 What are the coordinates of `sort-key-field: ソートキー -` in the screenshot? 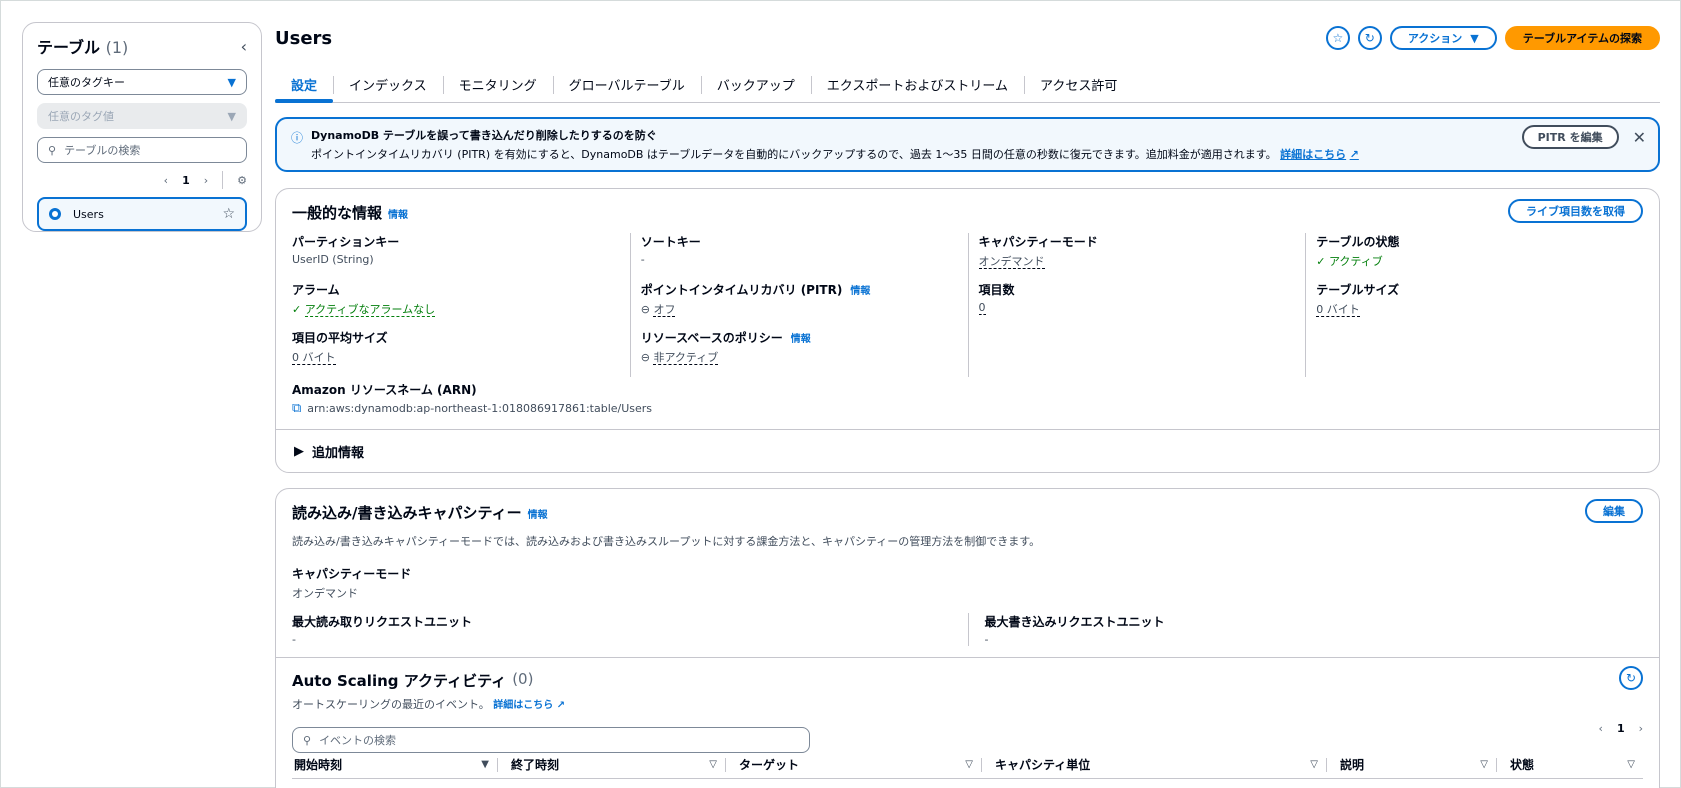 It's located at (670, 250).